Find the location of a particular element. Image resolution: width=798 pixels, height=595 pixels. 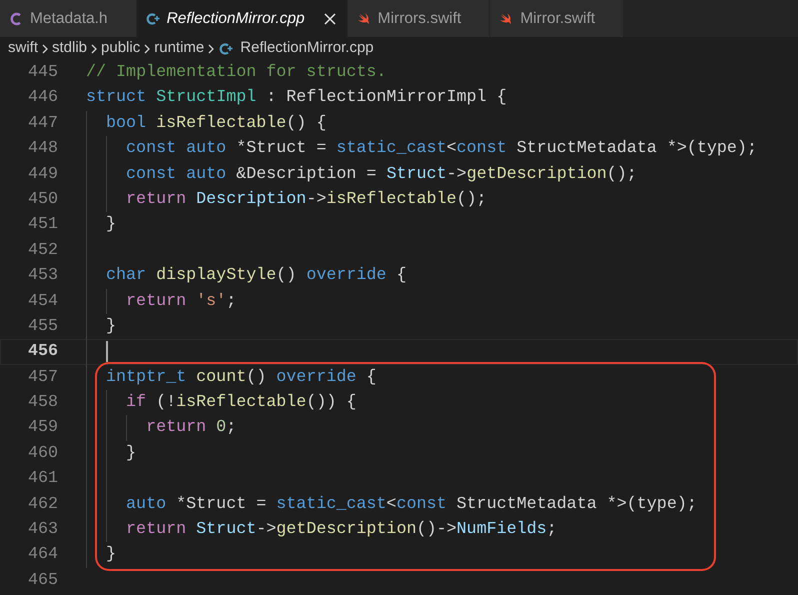

line-number: 465 is located at coordinates (42, 581).